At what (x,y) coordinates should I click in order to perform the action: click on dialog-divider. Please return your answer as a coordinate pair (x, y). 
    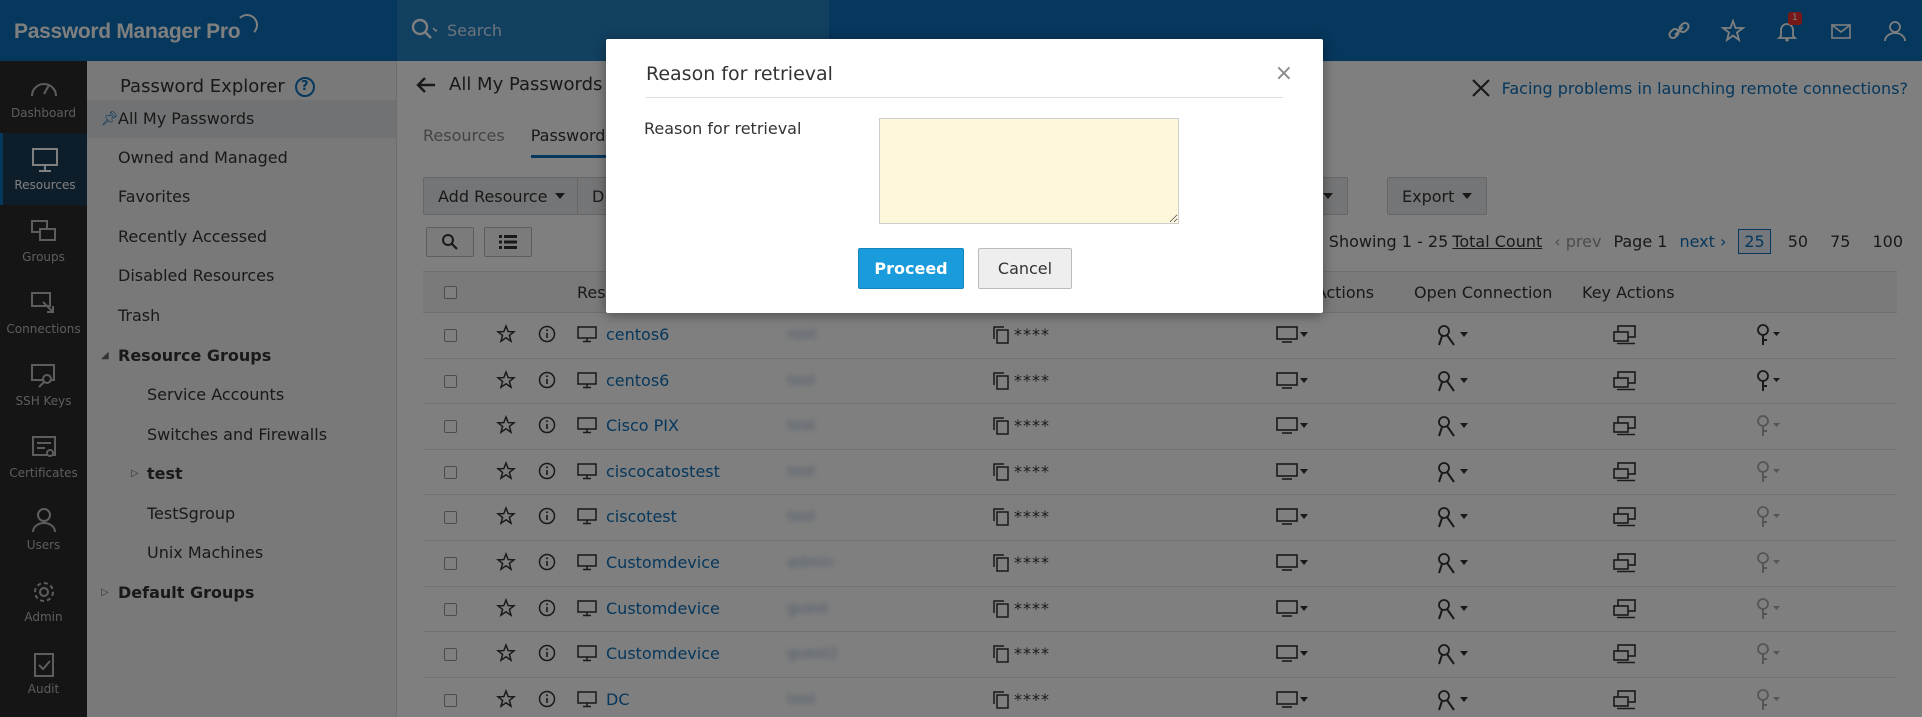
    Looking at the image, I should click on (964, 97).